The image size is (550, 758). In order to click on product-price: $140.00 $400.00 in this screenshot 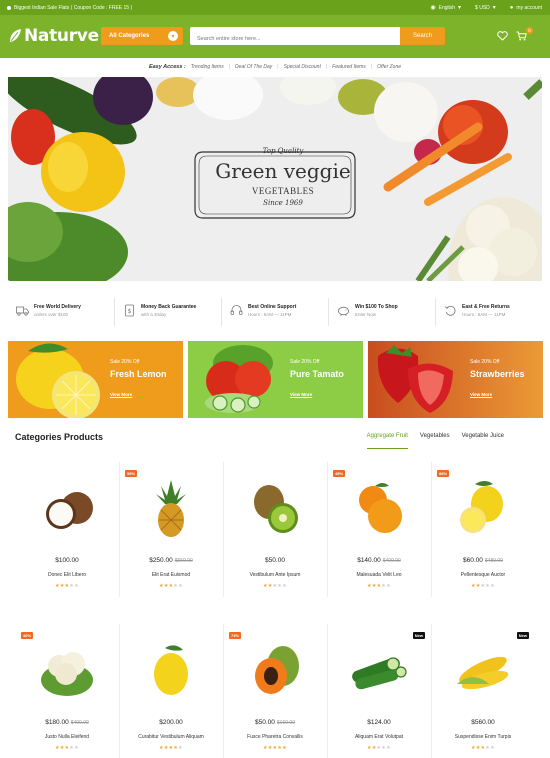, I will do `click(379, 560)`.